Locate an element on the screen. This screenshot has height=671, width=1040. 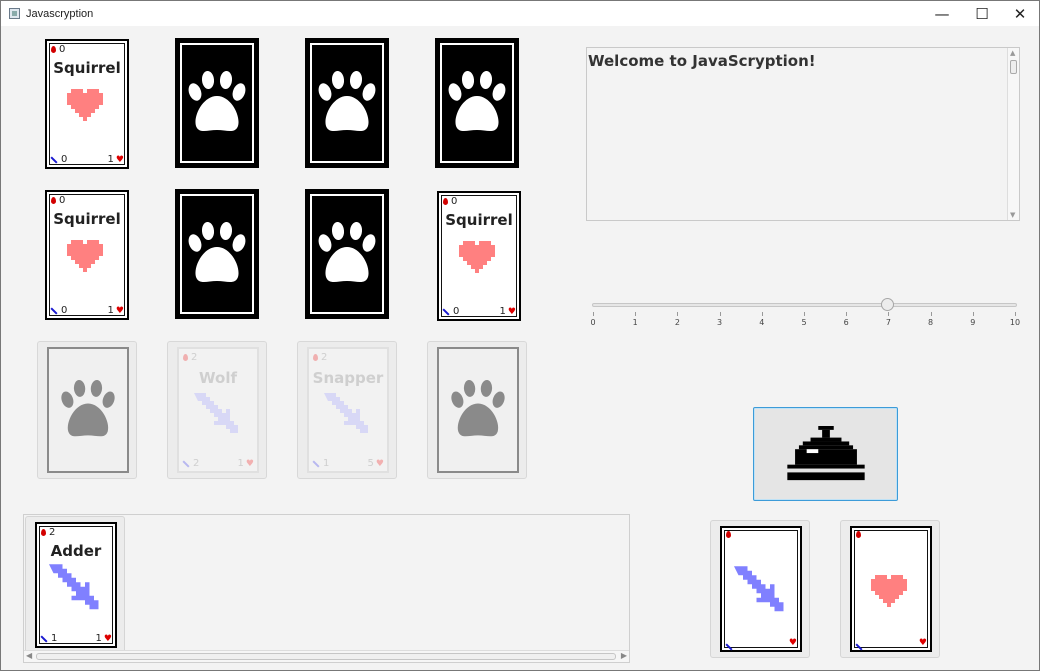
squirrel-deck-button: ♥ is located at coordinates (890, 589).